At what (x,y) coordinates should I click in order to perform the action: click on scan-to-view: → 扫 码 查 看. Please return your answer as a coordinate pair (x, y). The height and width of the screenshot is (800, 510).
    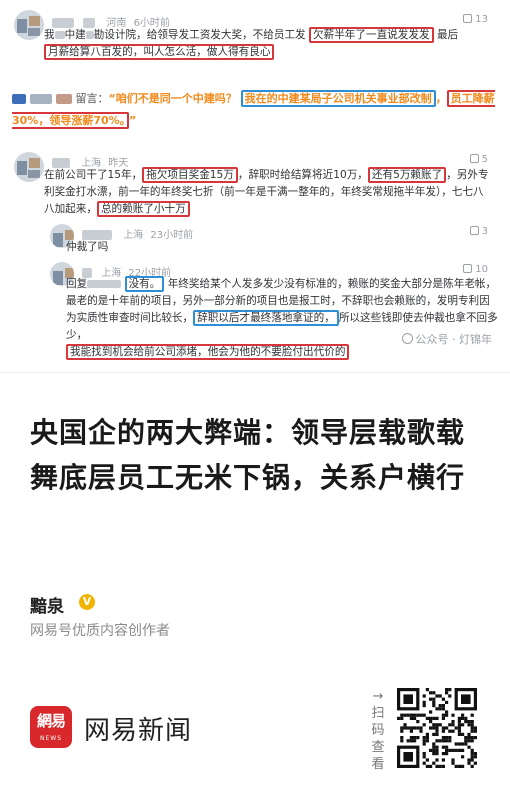
    Looking at the image, I should click on (378, 730).